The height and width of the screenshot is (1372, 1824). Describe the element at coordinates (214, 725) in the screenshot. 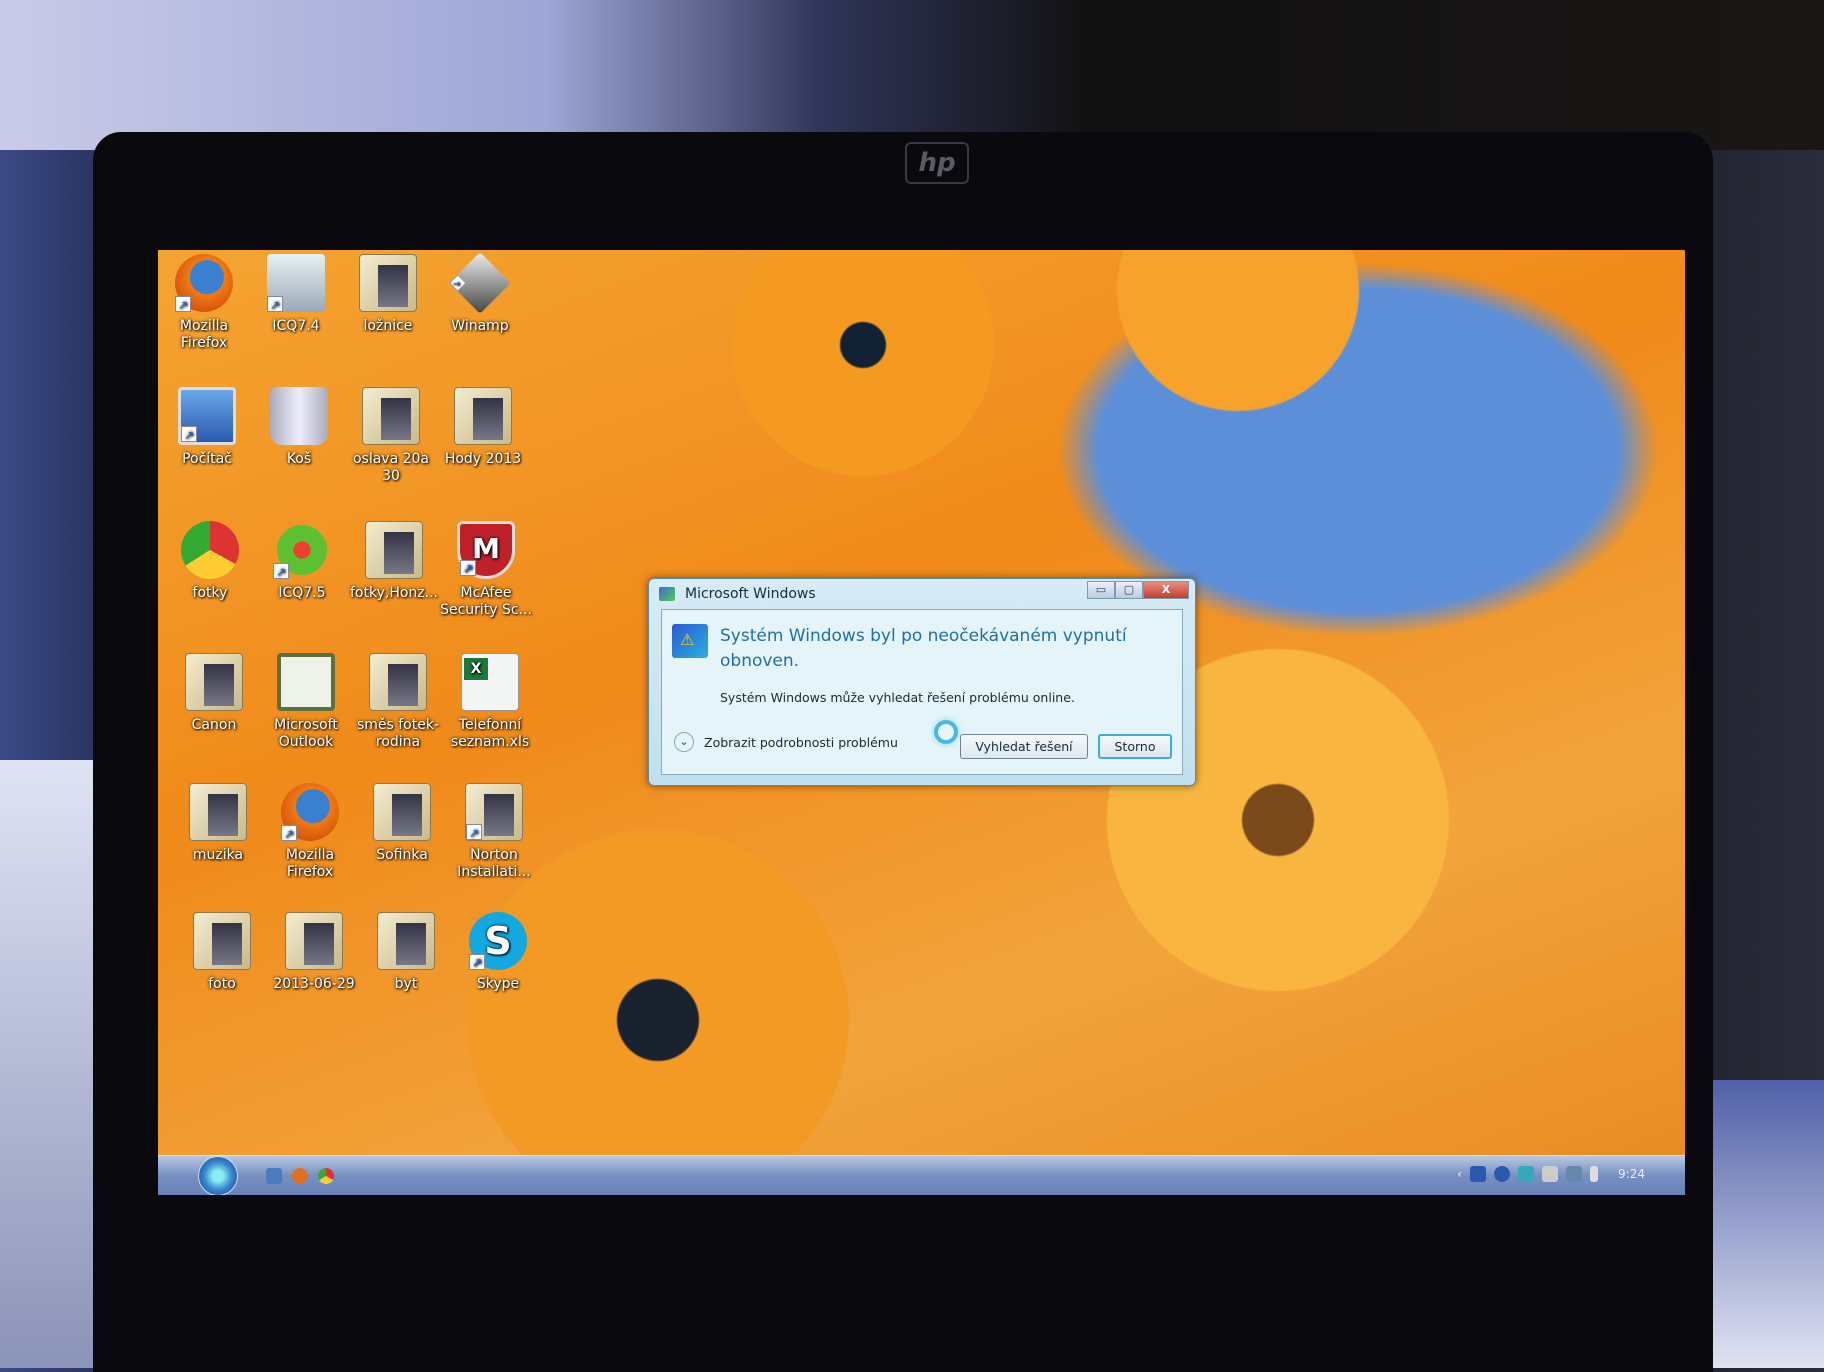

I see `desktop-icon-label: Canon` at that location.